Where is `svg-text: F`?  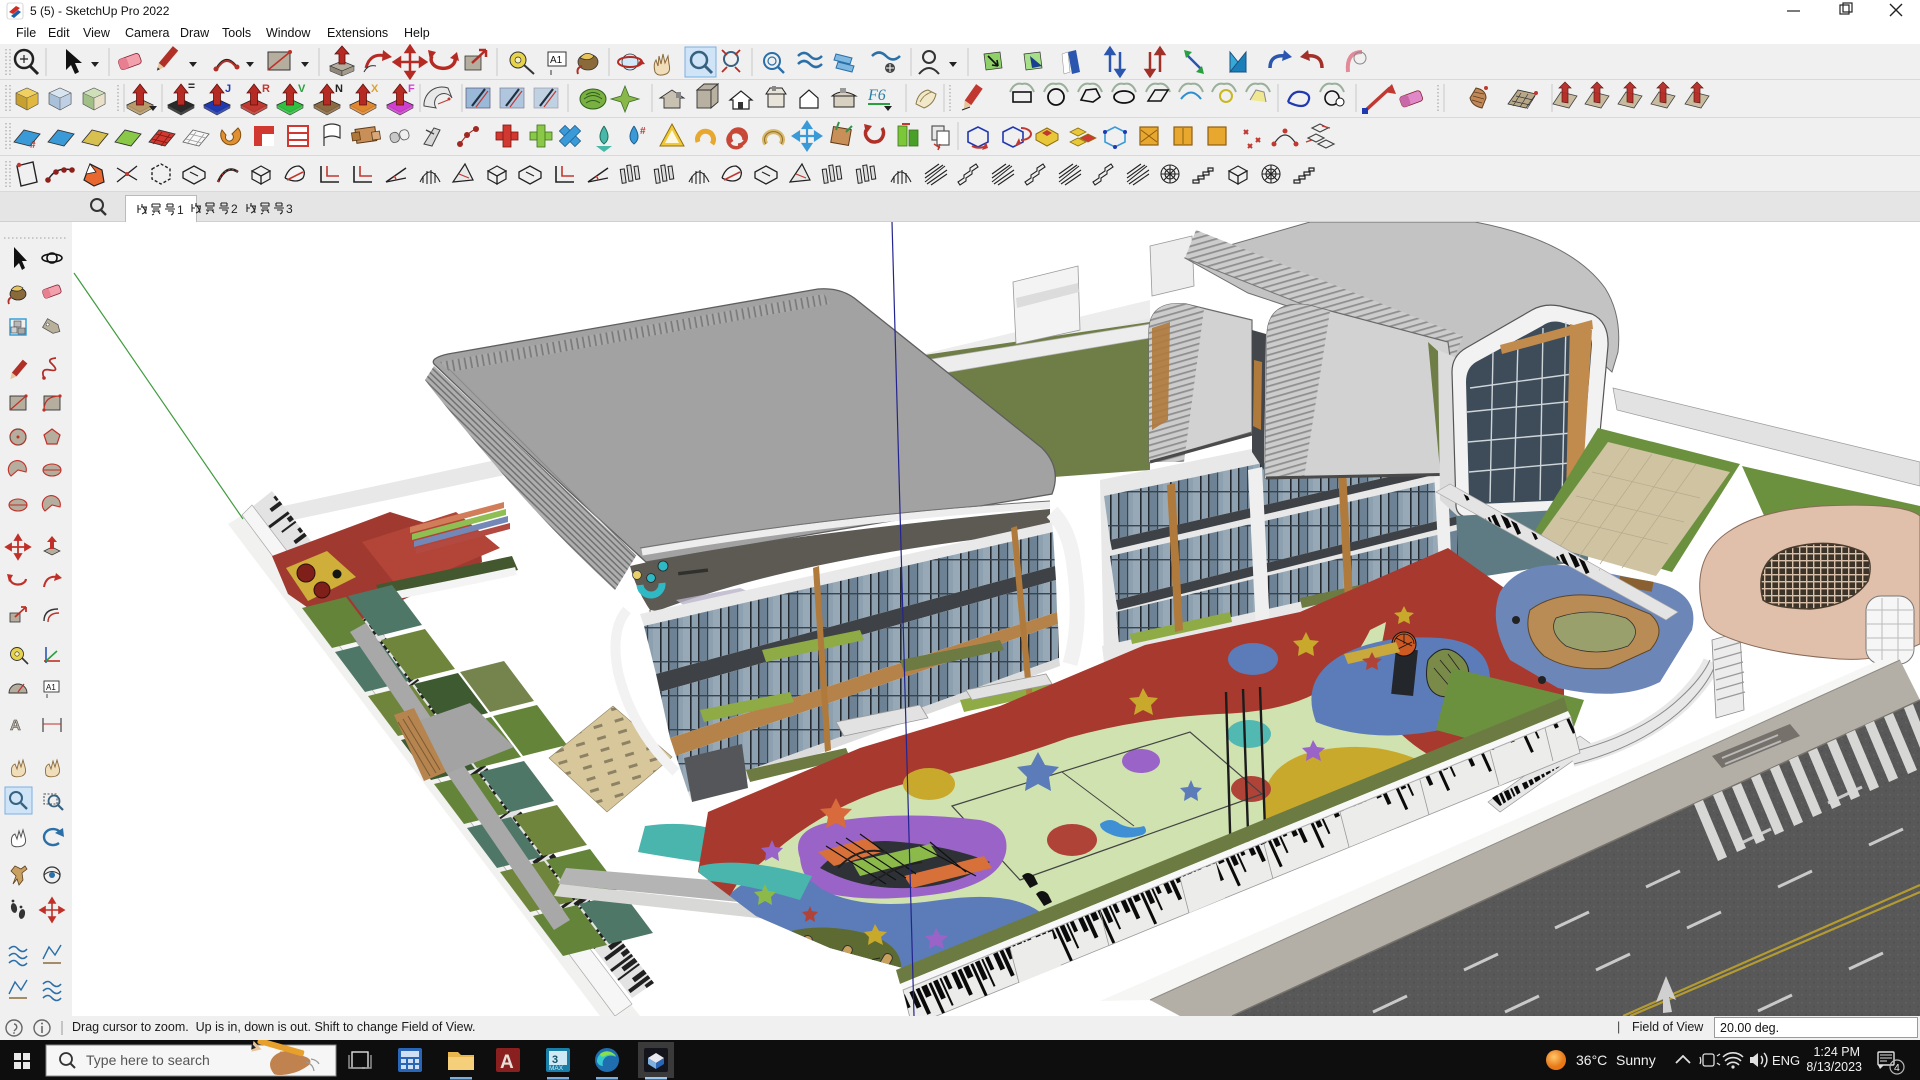 svg-text: F is located at coordinates (411, 89).